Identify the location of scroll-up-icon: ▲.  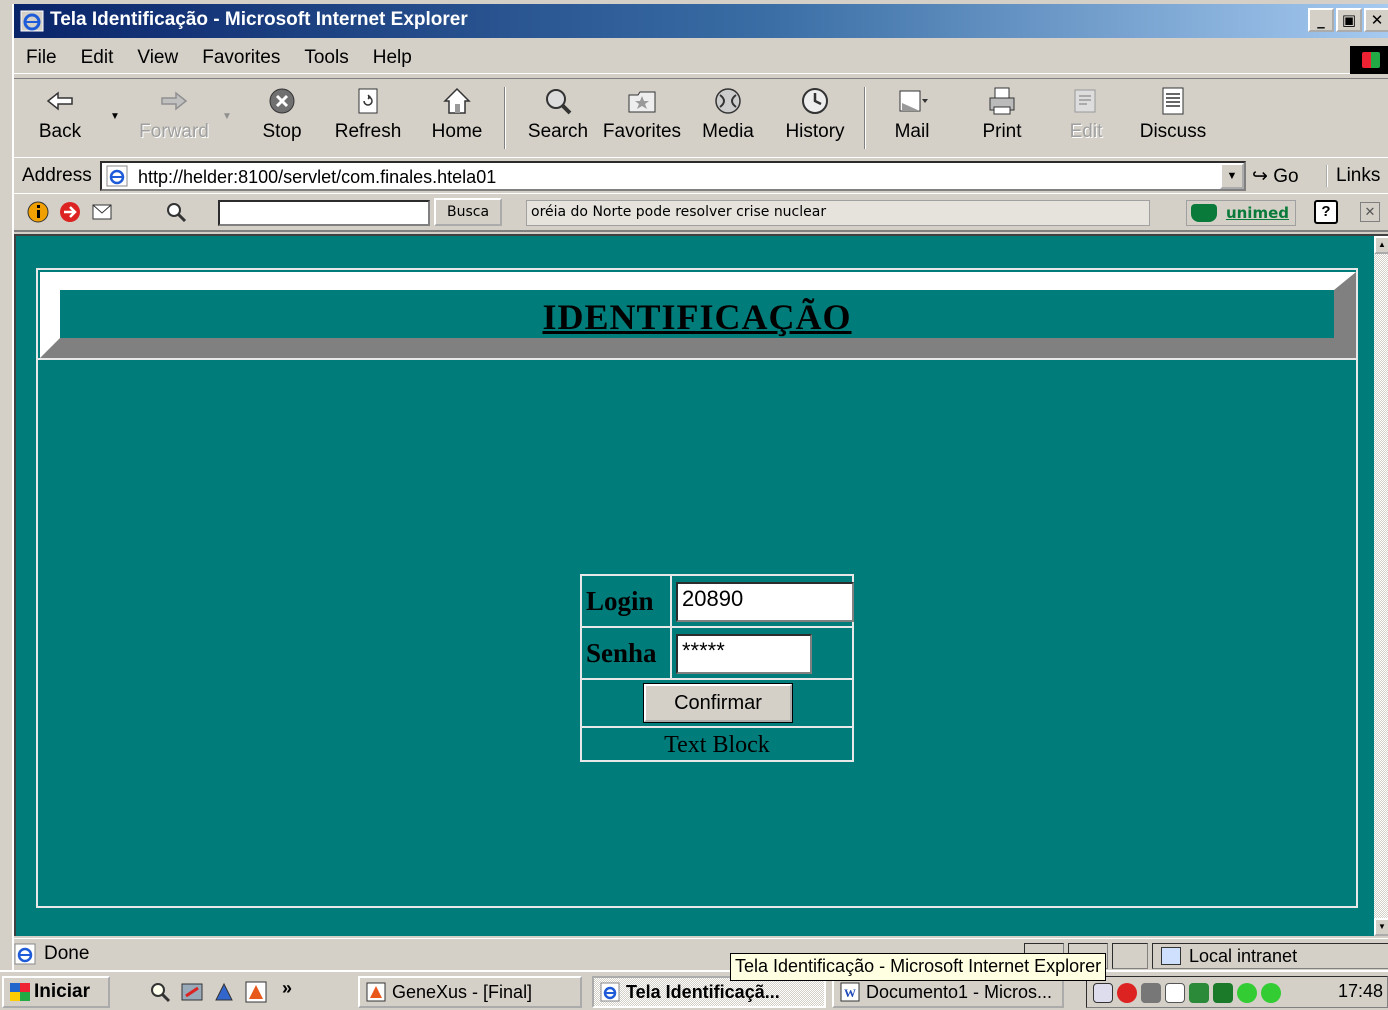
(1381, 245).